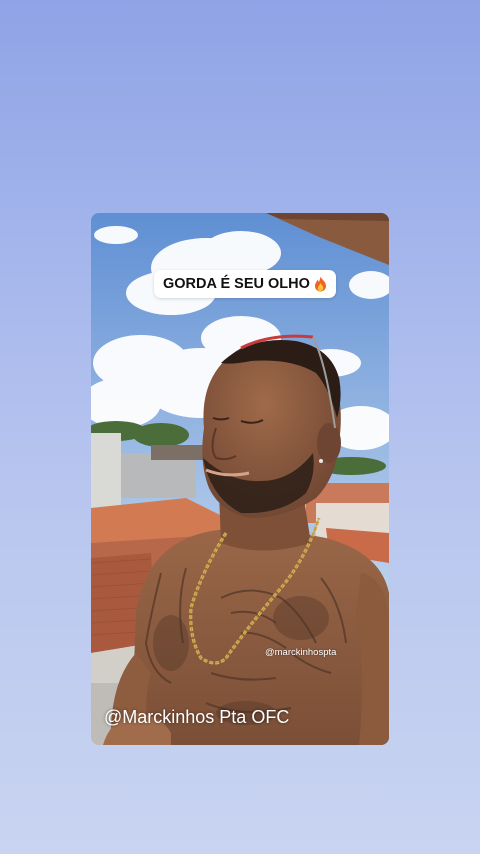 The image size is (480, 854). What do you see at coordinates (197, 717) in the screenshot?
I see `watermark-username-large: @Marckinhos Pta OFC` at bounding box center [197, 717].